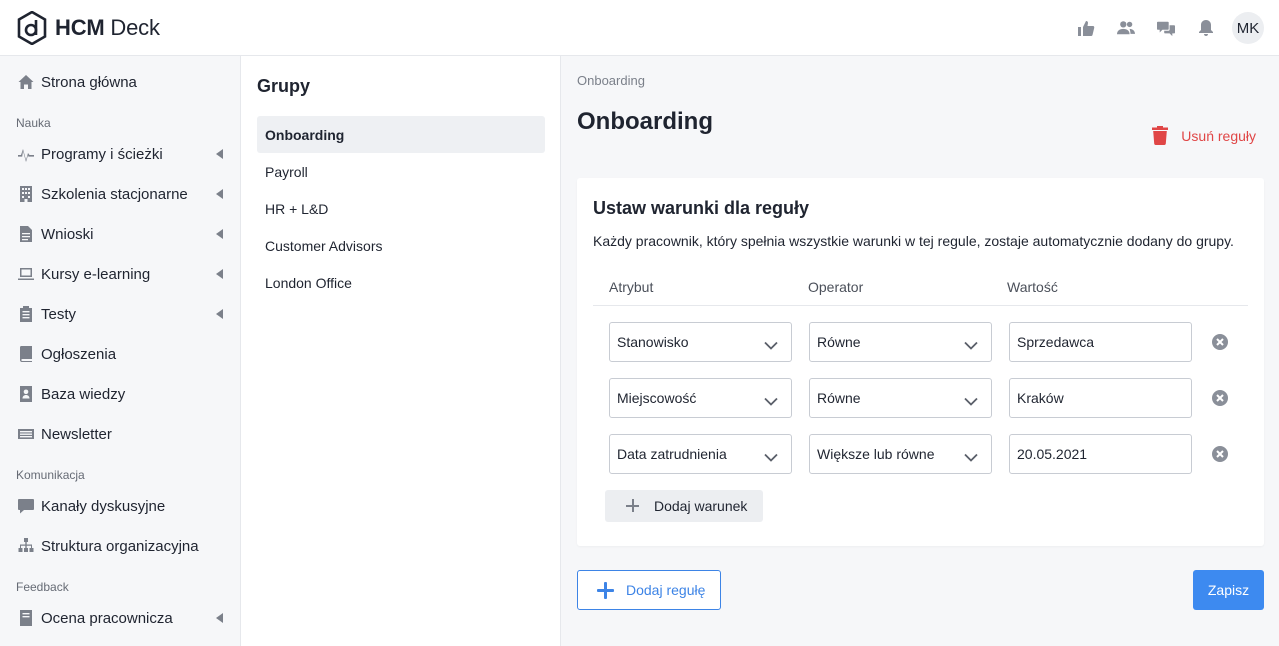 Image resolution: width=1279 pixels, height=646 pixels. What do you see at coordinates (120, 506) in the screenshot?
I see `sidebar-item-channels: Kanały dyskusyjne` at bounding box center [120, 506].